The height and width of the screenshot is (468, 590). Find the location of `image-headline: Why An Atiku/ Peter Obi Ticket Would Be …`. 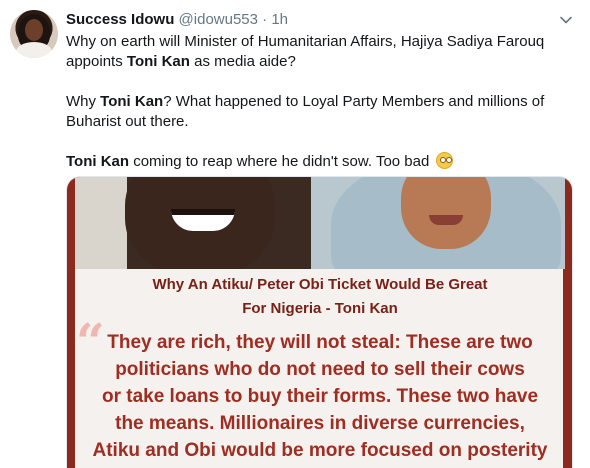

image-headline: Why An Atiku/ Peter Obi Ticket Would Be … is located at coordinates (320, 296).